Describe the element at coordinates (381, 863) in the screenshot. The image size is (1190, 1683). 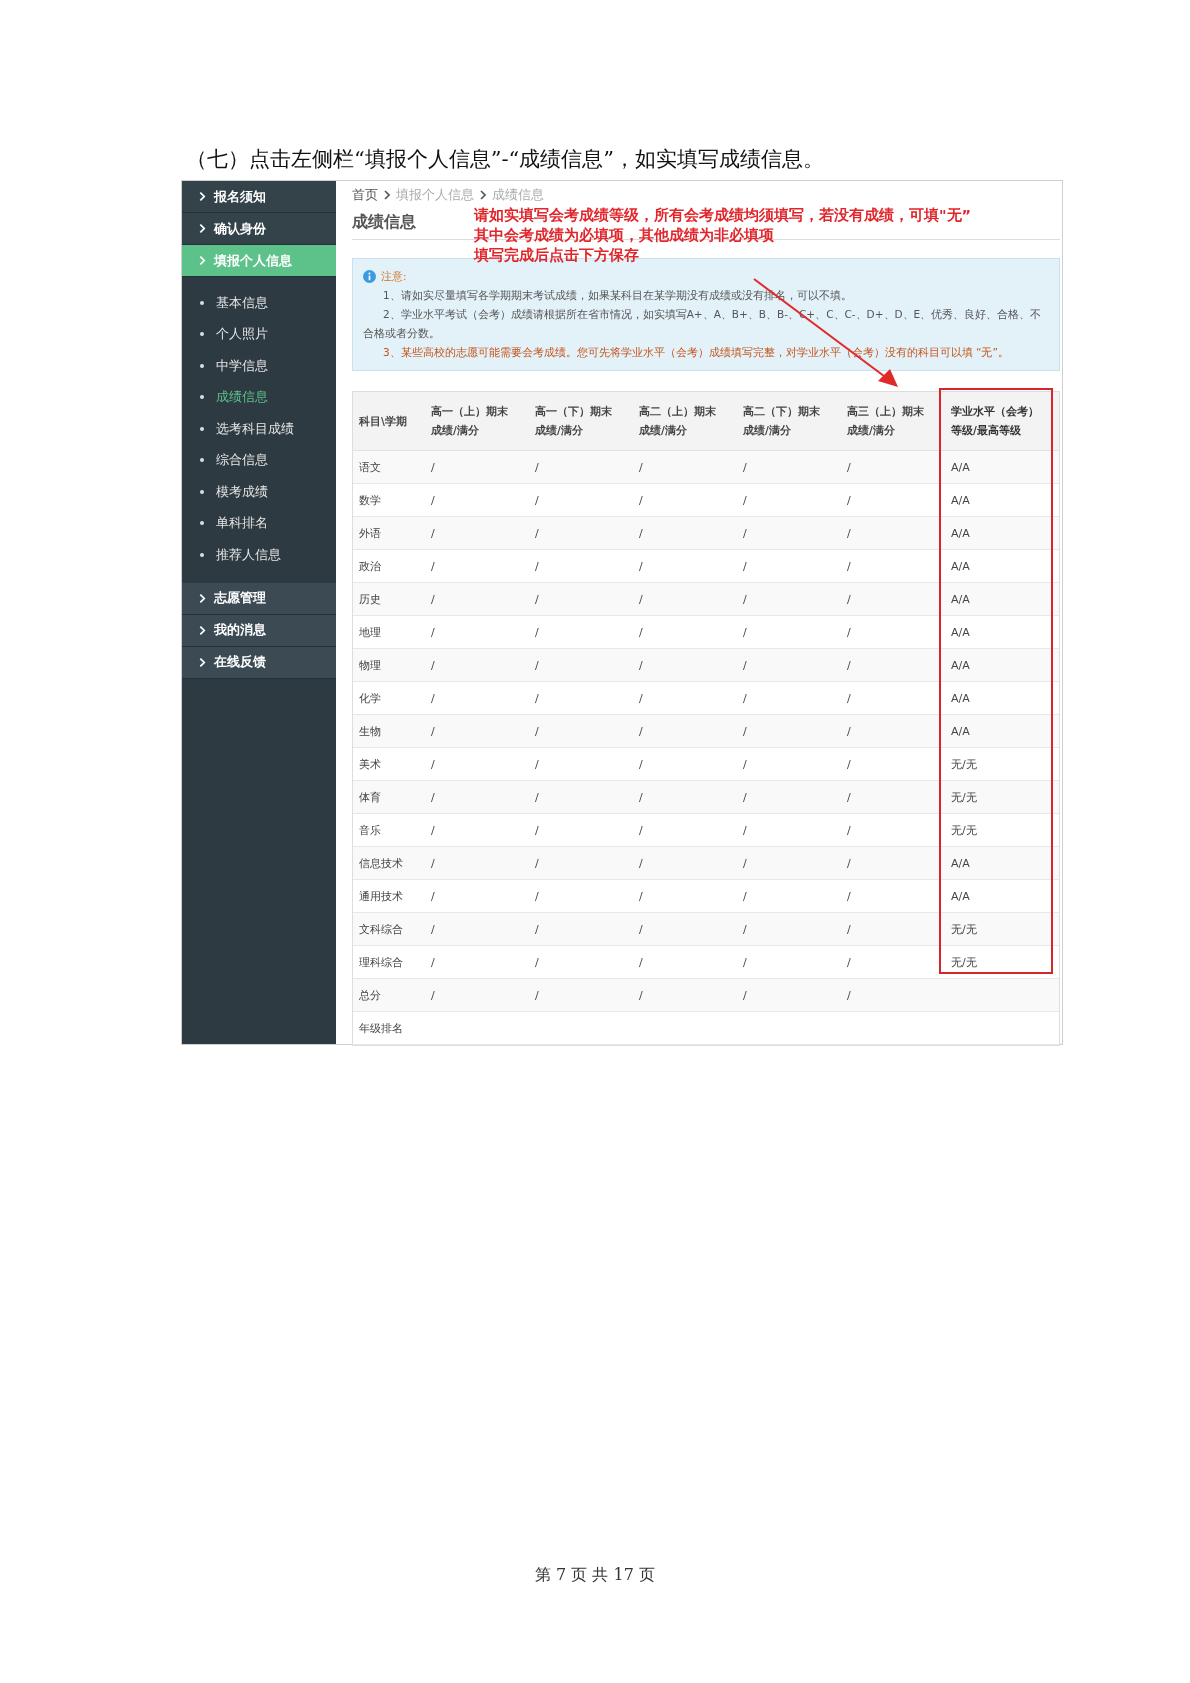
I see `table-cell: 信息技术` at that location.